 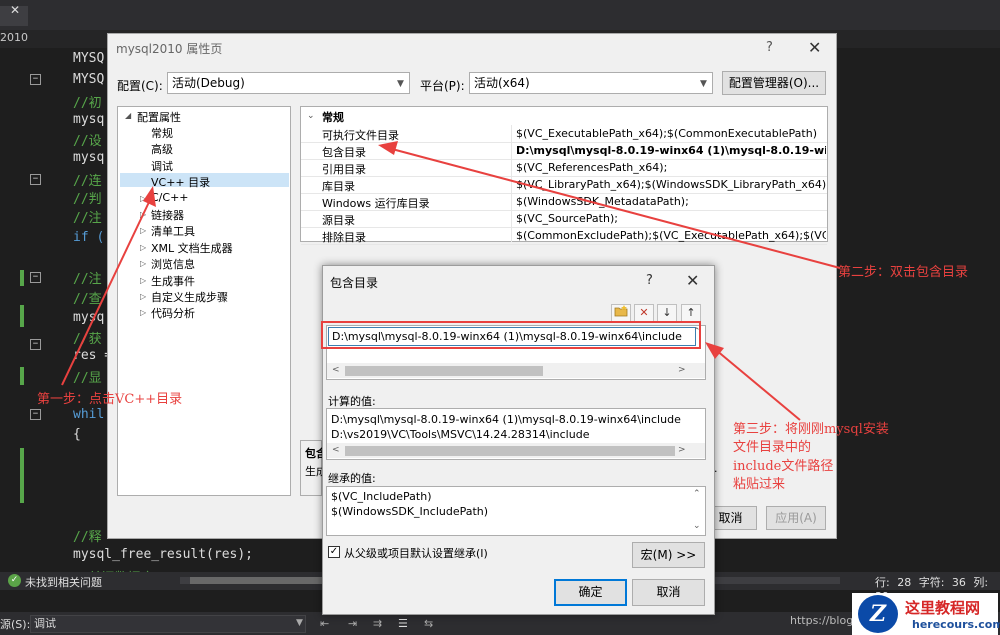 I want to click on ide-title-bar, so click(x=500, y=15).